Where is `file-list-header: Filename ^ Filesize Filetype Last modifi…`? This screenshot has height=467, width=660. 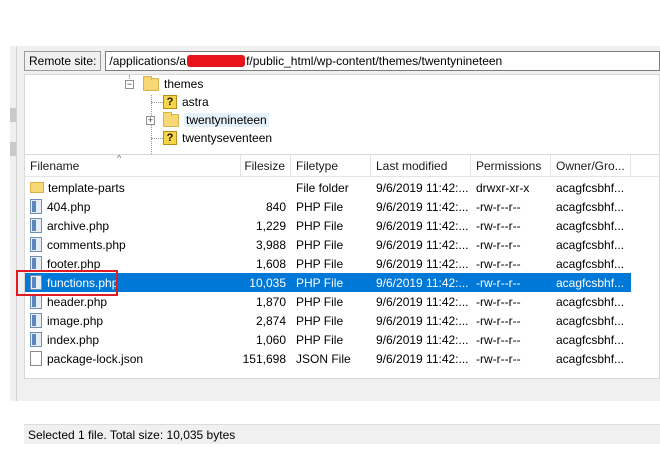 file-list-header: Filename ^ Filesize Filetype Last modifi… is located at coordinates (342, 166).